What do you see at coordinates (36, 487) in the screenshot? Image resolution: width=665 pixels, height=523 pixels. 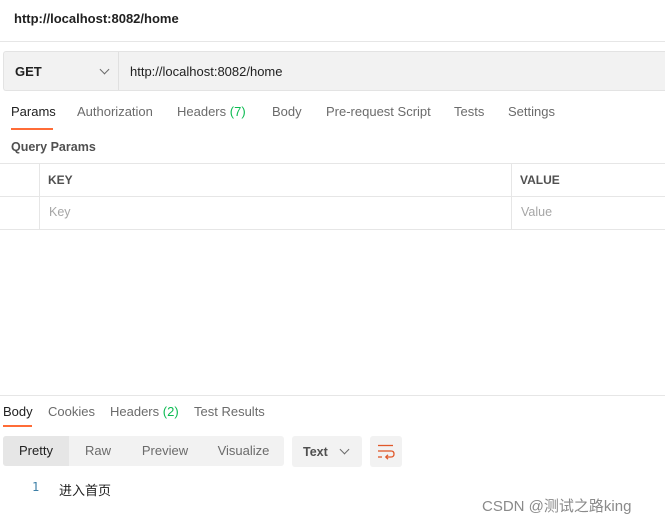 I see `line-number: 1` at bounding box center [36, 487].